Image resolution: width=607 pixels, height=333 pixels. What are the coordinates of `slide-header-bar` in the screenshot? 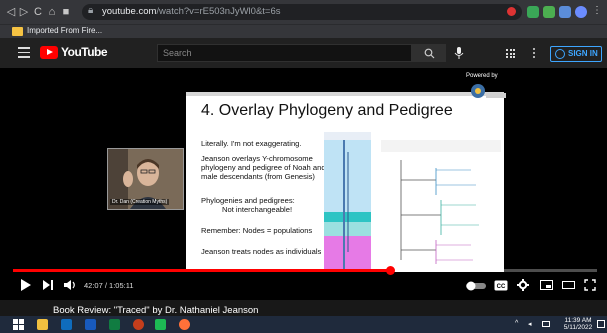 It's located at (345, 94).